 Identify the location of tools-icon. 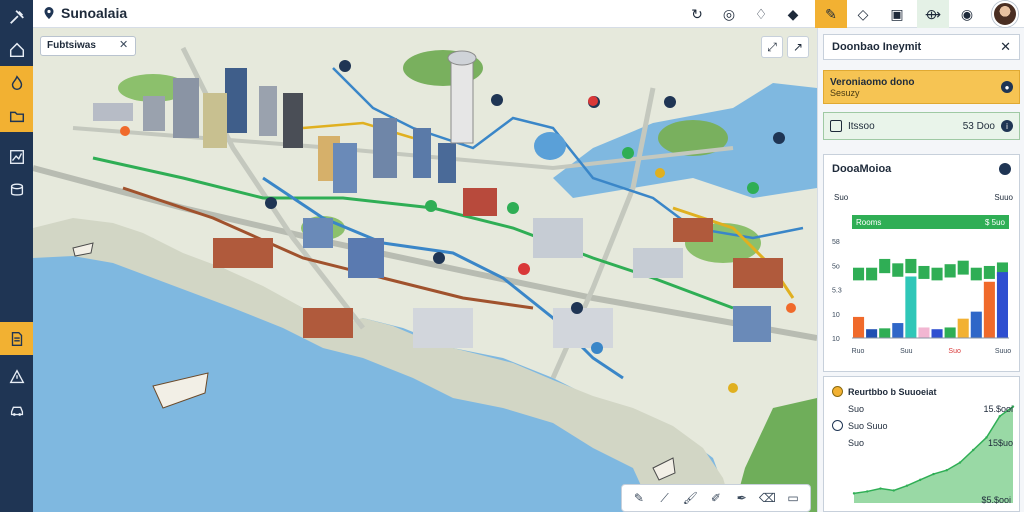
(16, 16).